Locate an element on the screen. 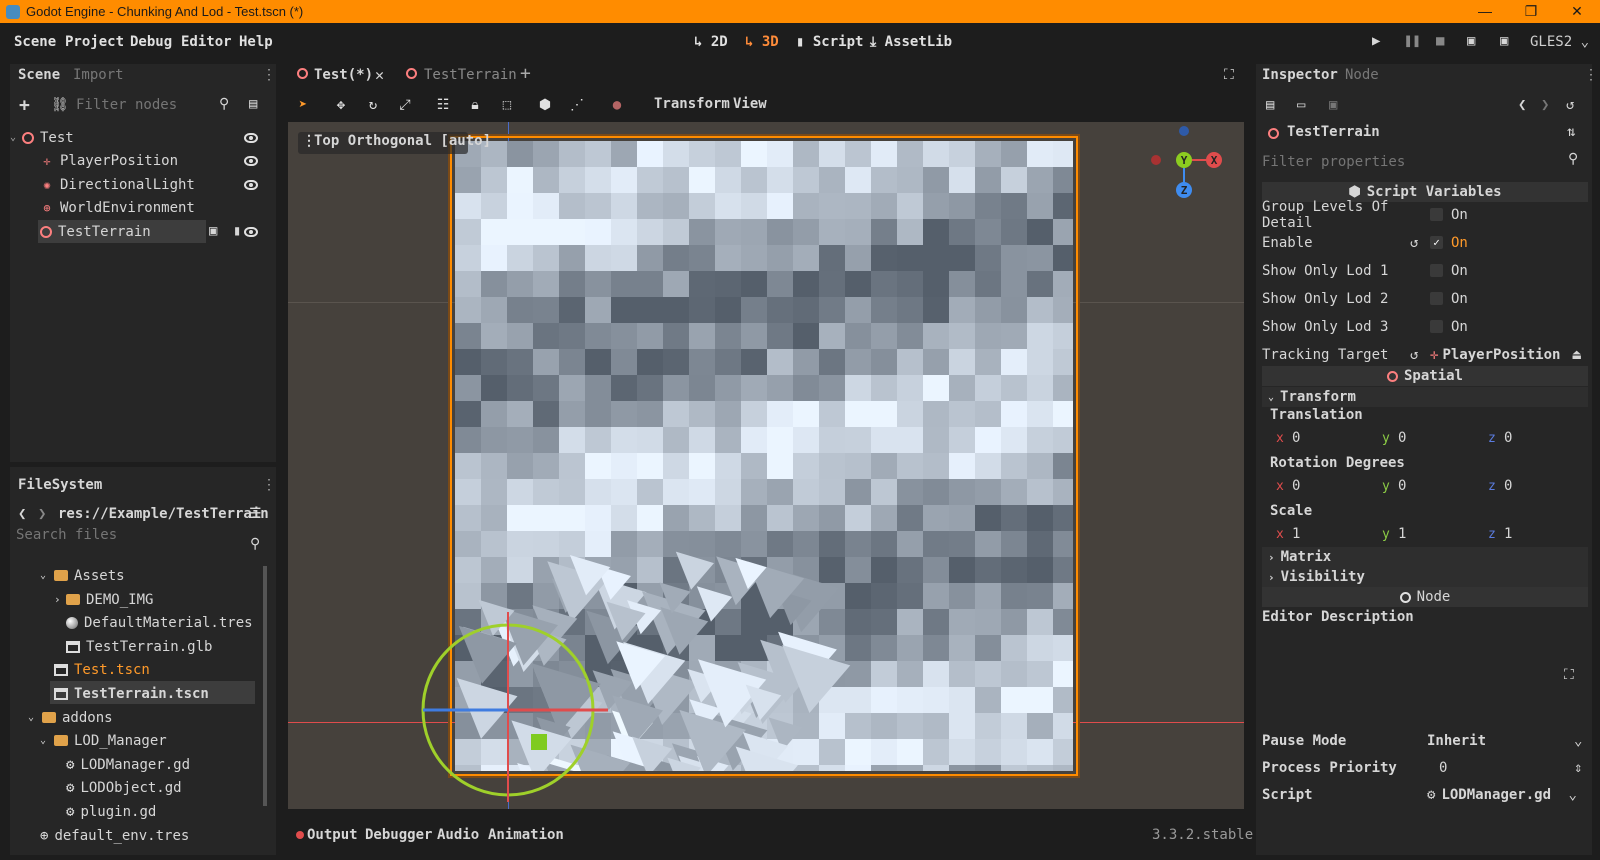  camera-lock-icon: ● is located at coordinates (617, 105).